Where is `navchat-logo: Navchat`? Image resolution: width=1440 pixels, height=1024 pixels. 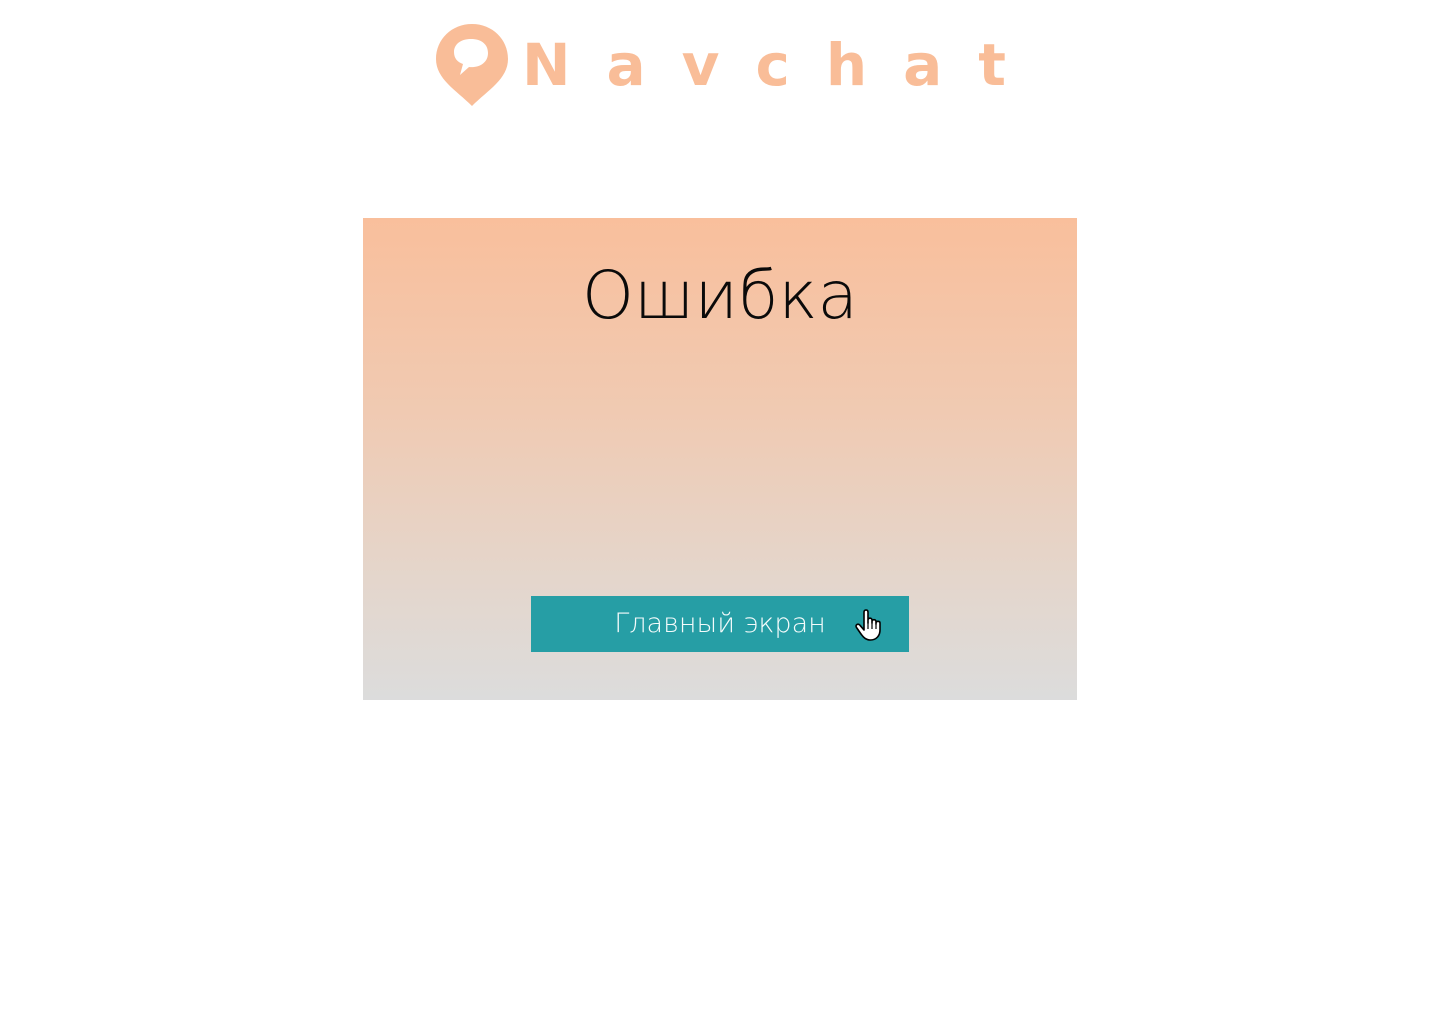
navchat-logo: Navchat is located at coordinates (720, 65).